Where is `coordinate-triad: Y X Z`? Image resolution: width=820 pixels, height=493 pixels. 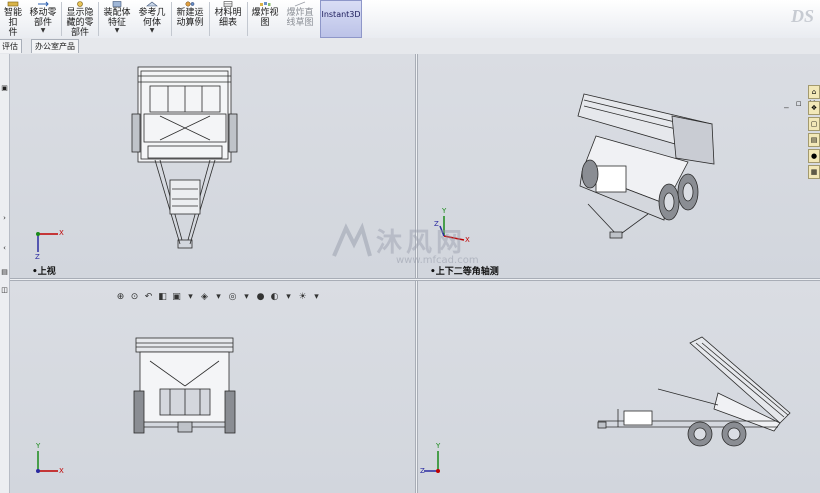
coordinate-triad: Y X Z is located at coordinates (452, 225).